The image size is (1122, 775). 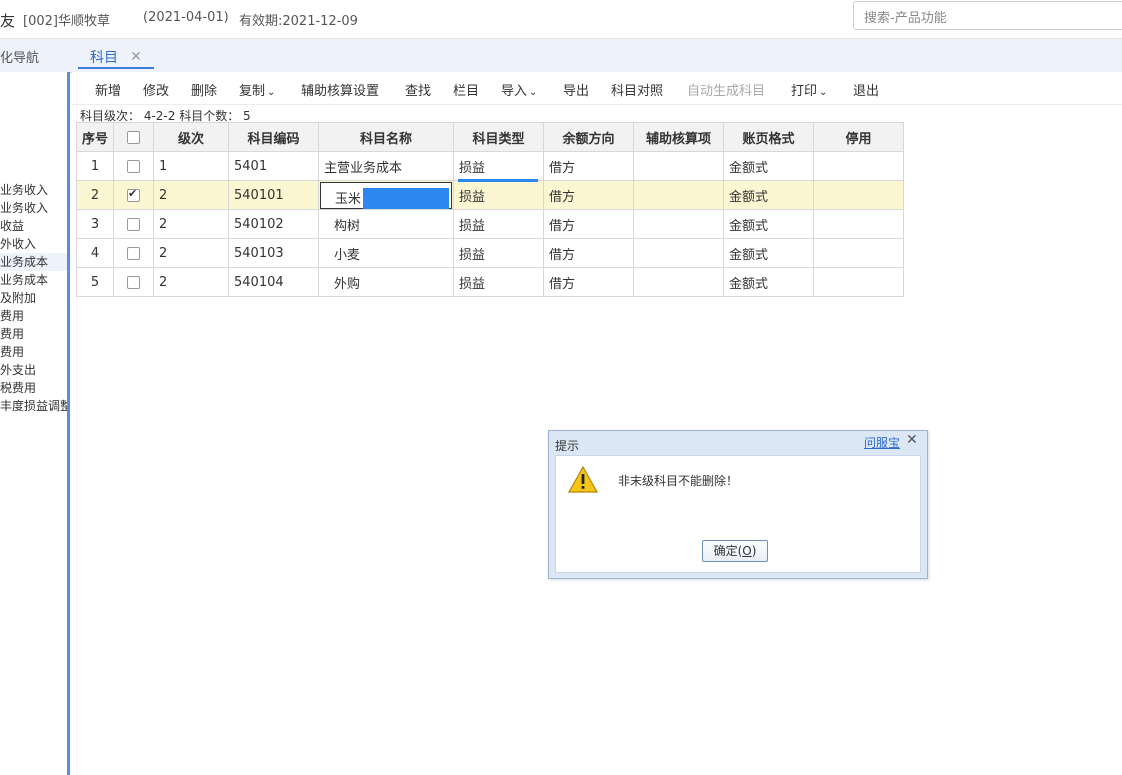 I want to click on table-row: 5 2 540104 外购 损益 借方 金额式, so click(x=490, y=282).